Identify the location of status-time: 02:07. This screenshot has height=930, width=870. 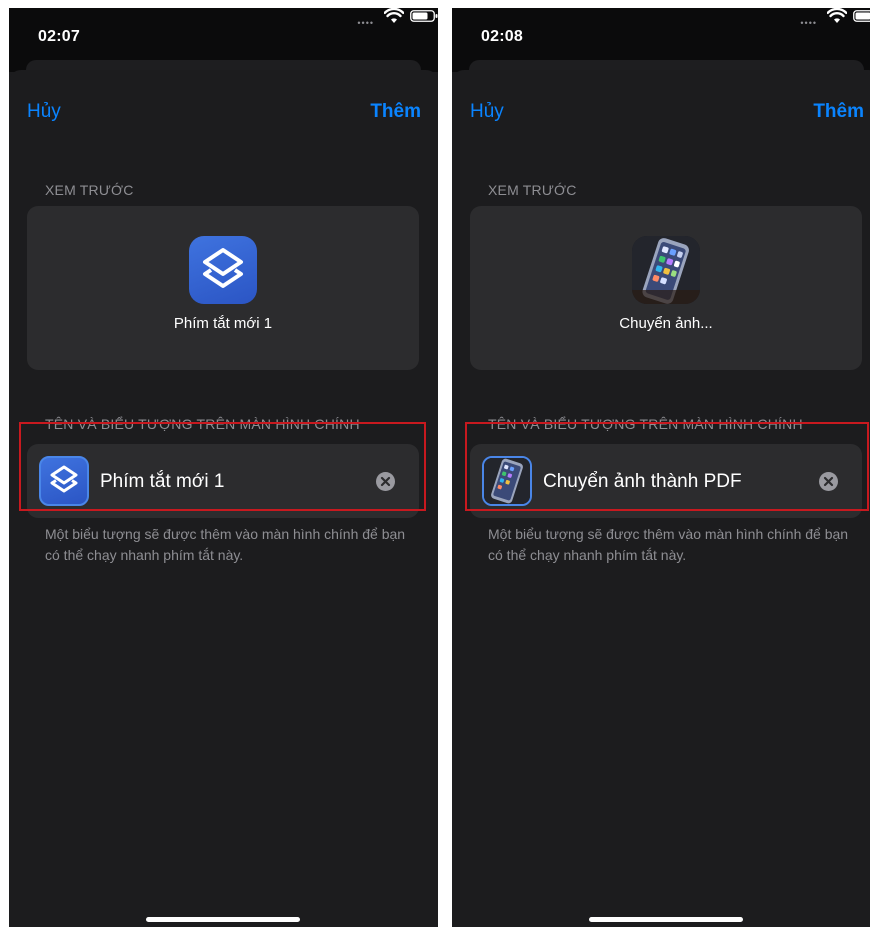
(59, 36).